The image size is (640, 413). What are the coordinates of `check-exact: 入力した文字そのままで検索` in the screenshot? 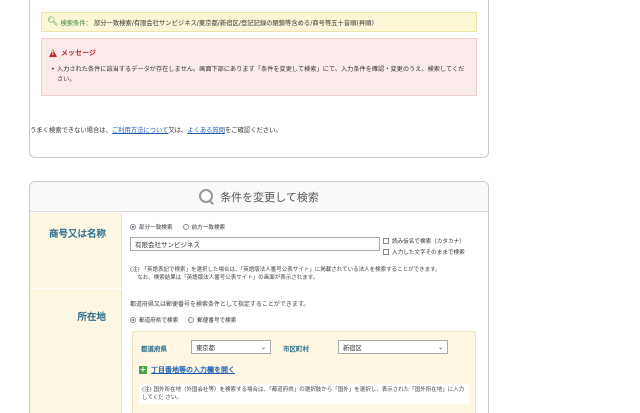 It's located at (424, 252).